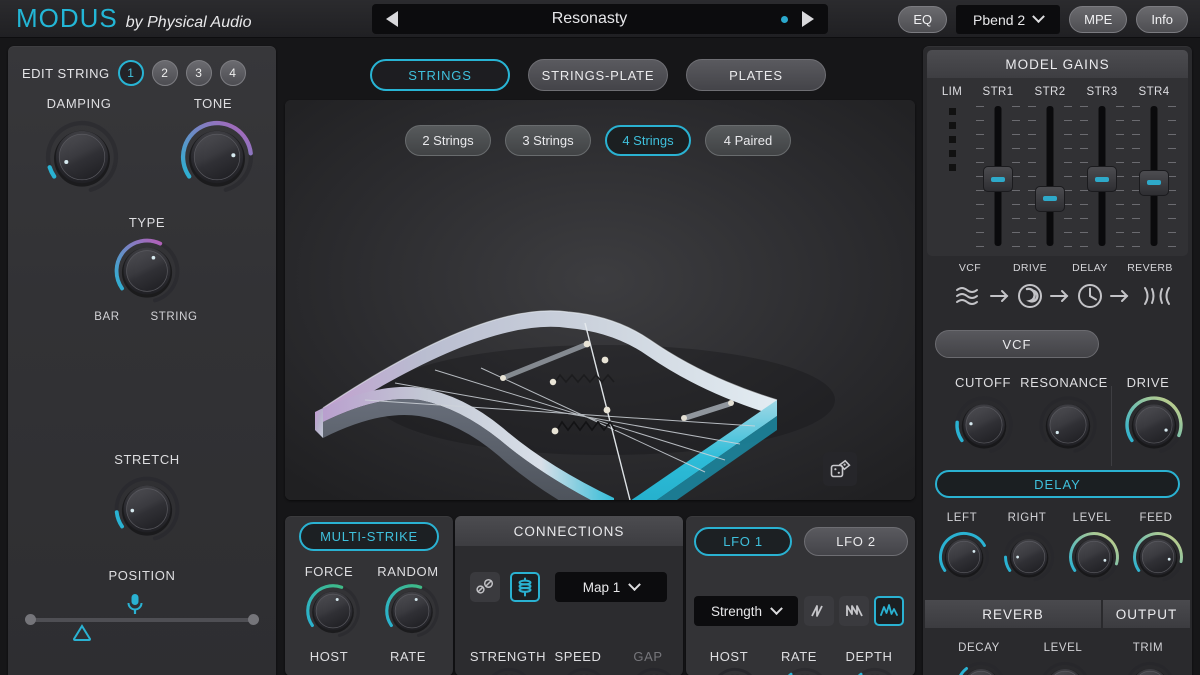 This screenshot has height=675, width=1200. I want to click on string-count-4-paired: 4 Paired, so click(748, 140).